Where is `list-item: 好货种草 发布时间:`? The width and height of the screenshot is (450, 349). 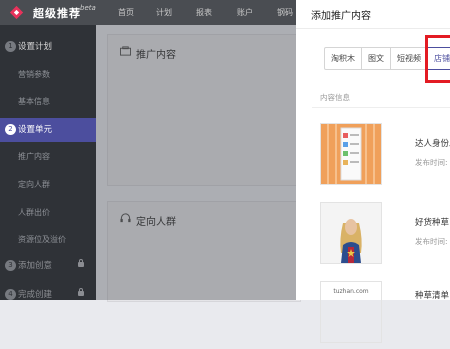 list-item: 好货种草 发布时间: is located at coordinates (381, 232).